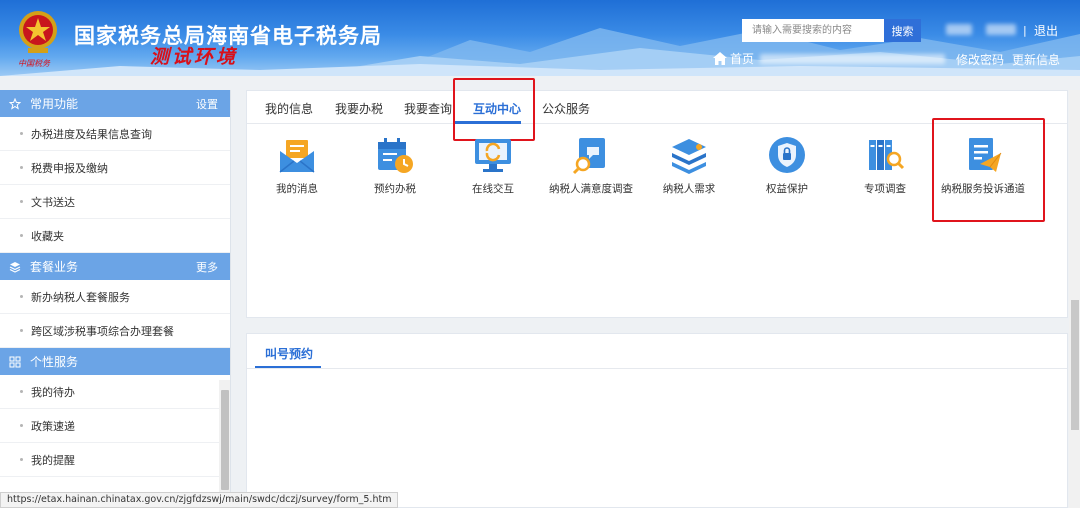 This screenshot has width=1080, height=508. I want to click on sidebar-item-label: 税费申报及缴纳, so click(69, 168).